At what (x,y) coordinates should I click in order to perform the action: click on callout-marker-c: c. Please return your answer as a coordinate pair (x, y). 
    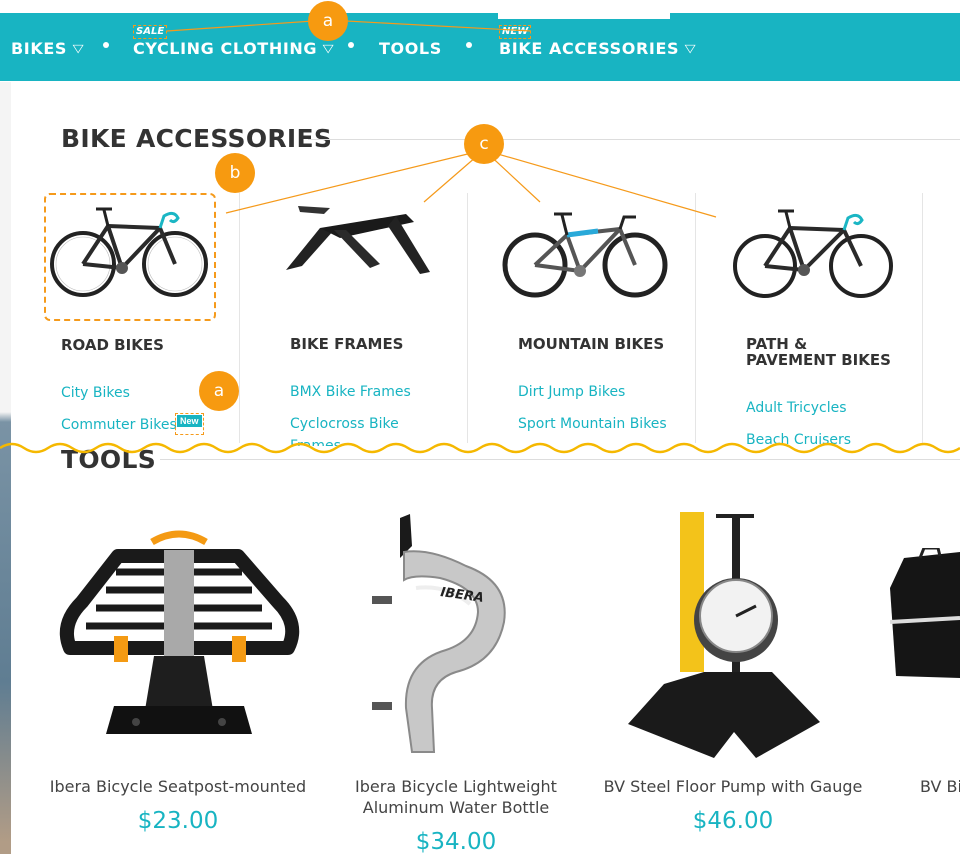
    Looking at the image, I should click on (484, 144).